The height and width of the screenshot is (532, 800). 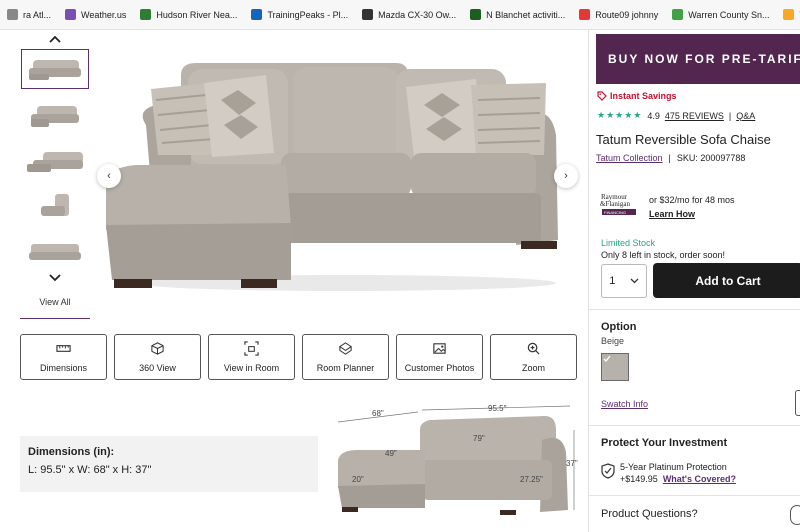 What do you see at coordinates (692, 200) in the screenshot?
I see `financing-text: or $32/mo for 48 mos` at bounding box center [692, 200].